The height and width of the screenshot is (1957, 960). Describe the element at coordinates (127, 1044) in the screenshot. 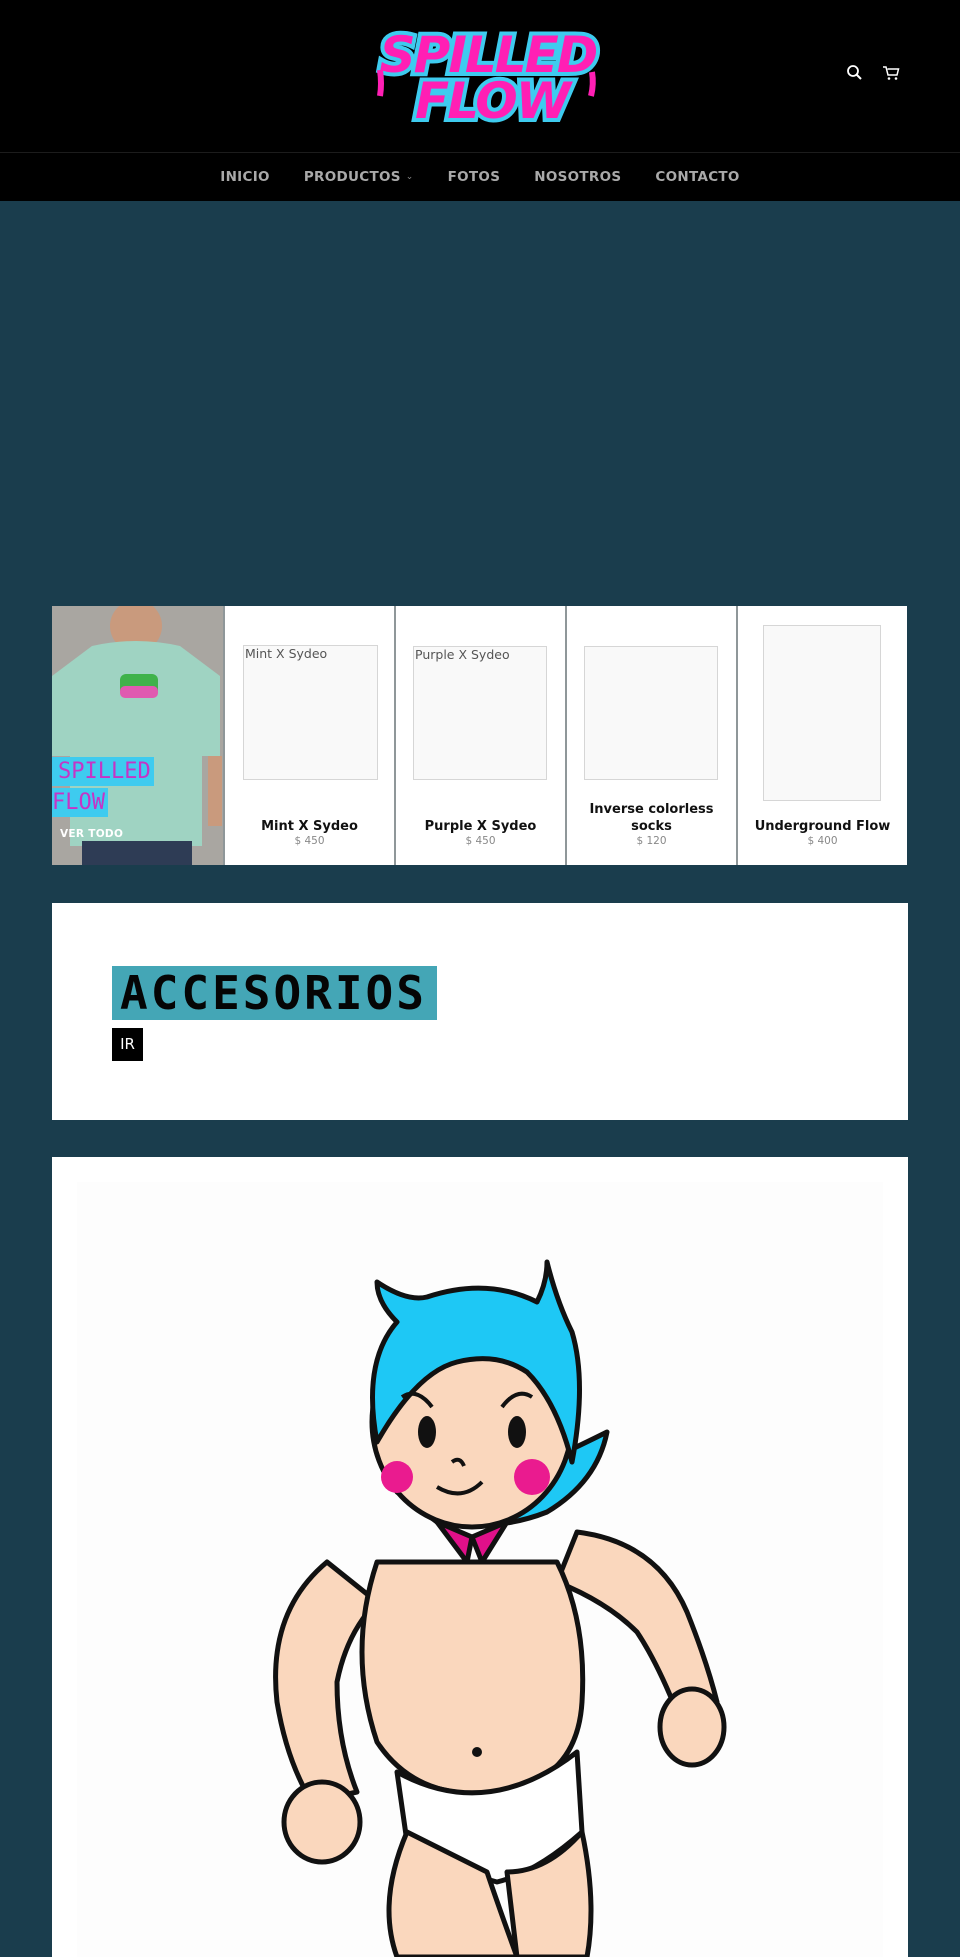

I see `accessories-go-button: IR` at that location.